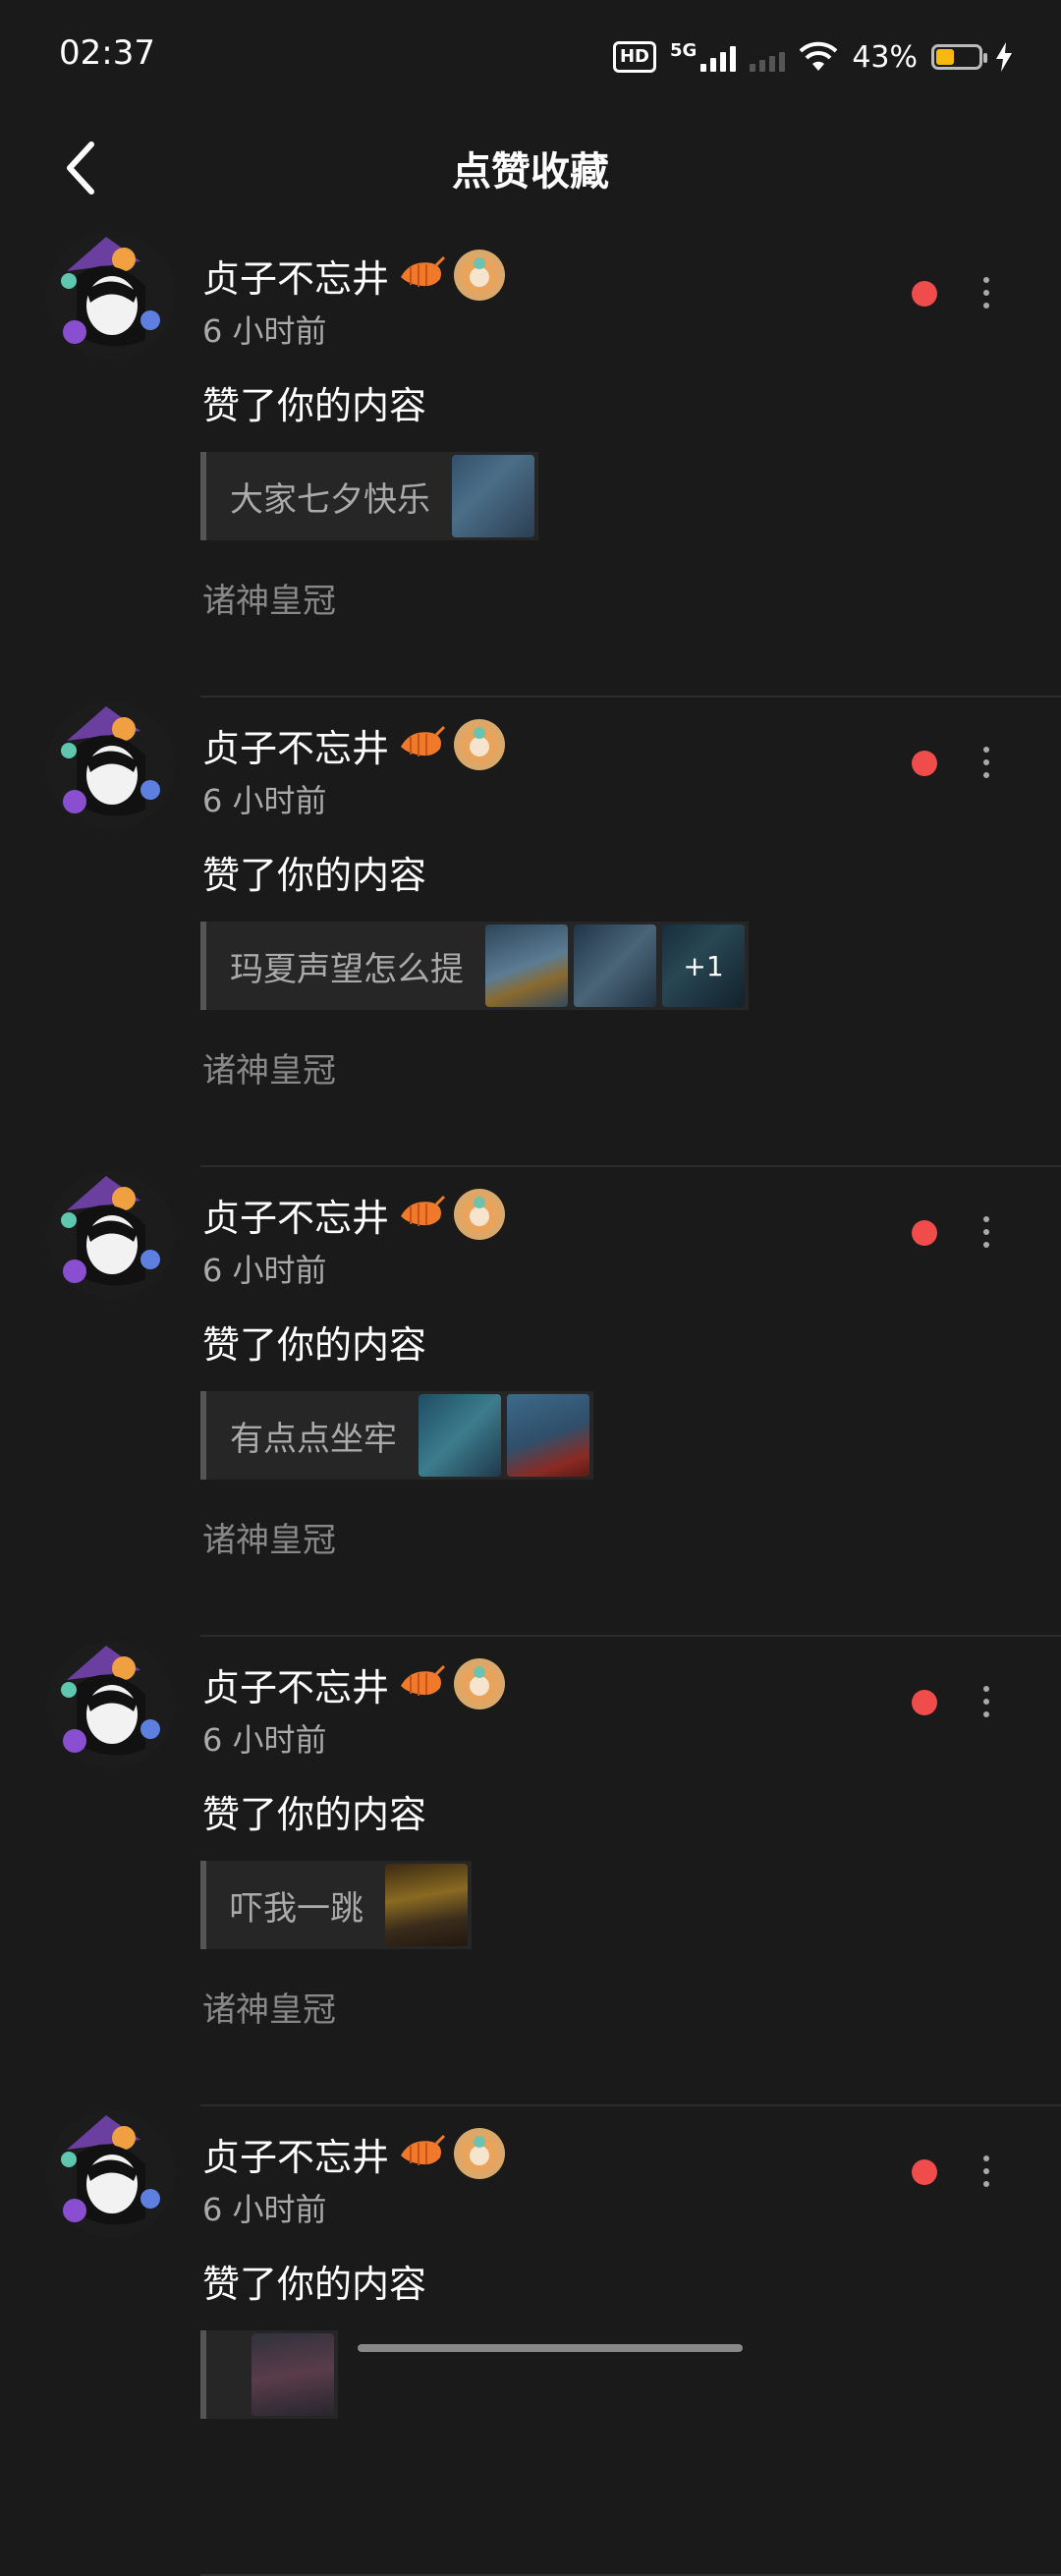 The image size is (1061, 2576). Describe the element at coordinates (550, 2348) in the screenshot. I see `home-indicator` at that location.